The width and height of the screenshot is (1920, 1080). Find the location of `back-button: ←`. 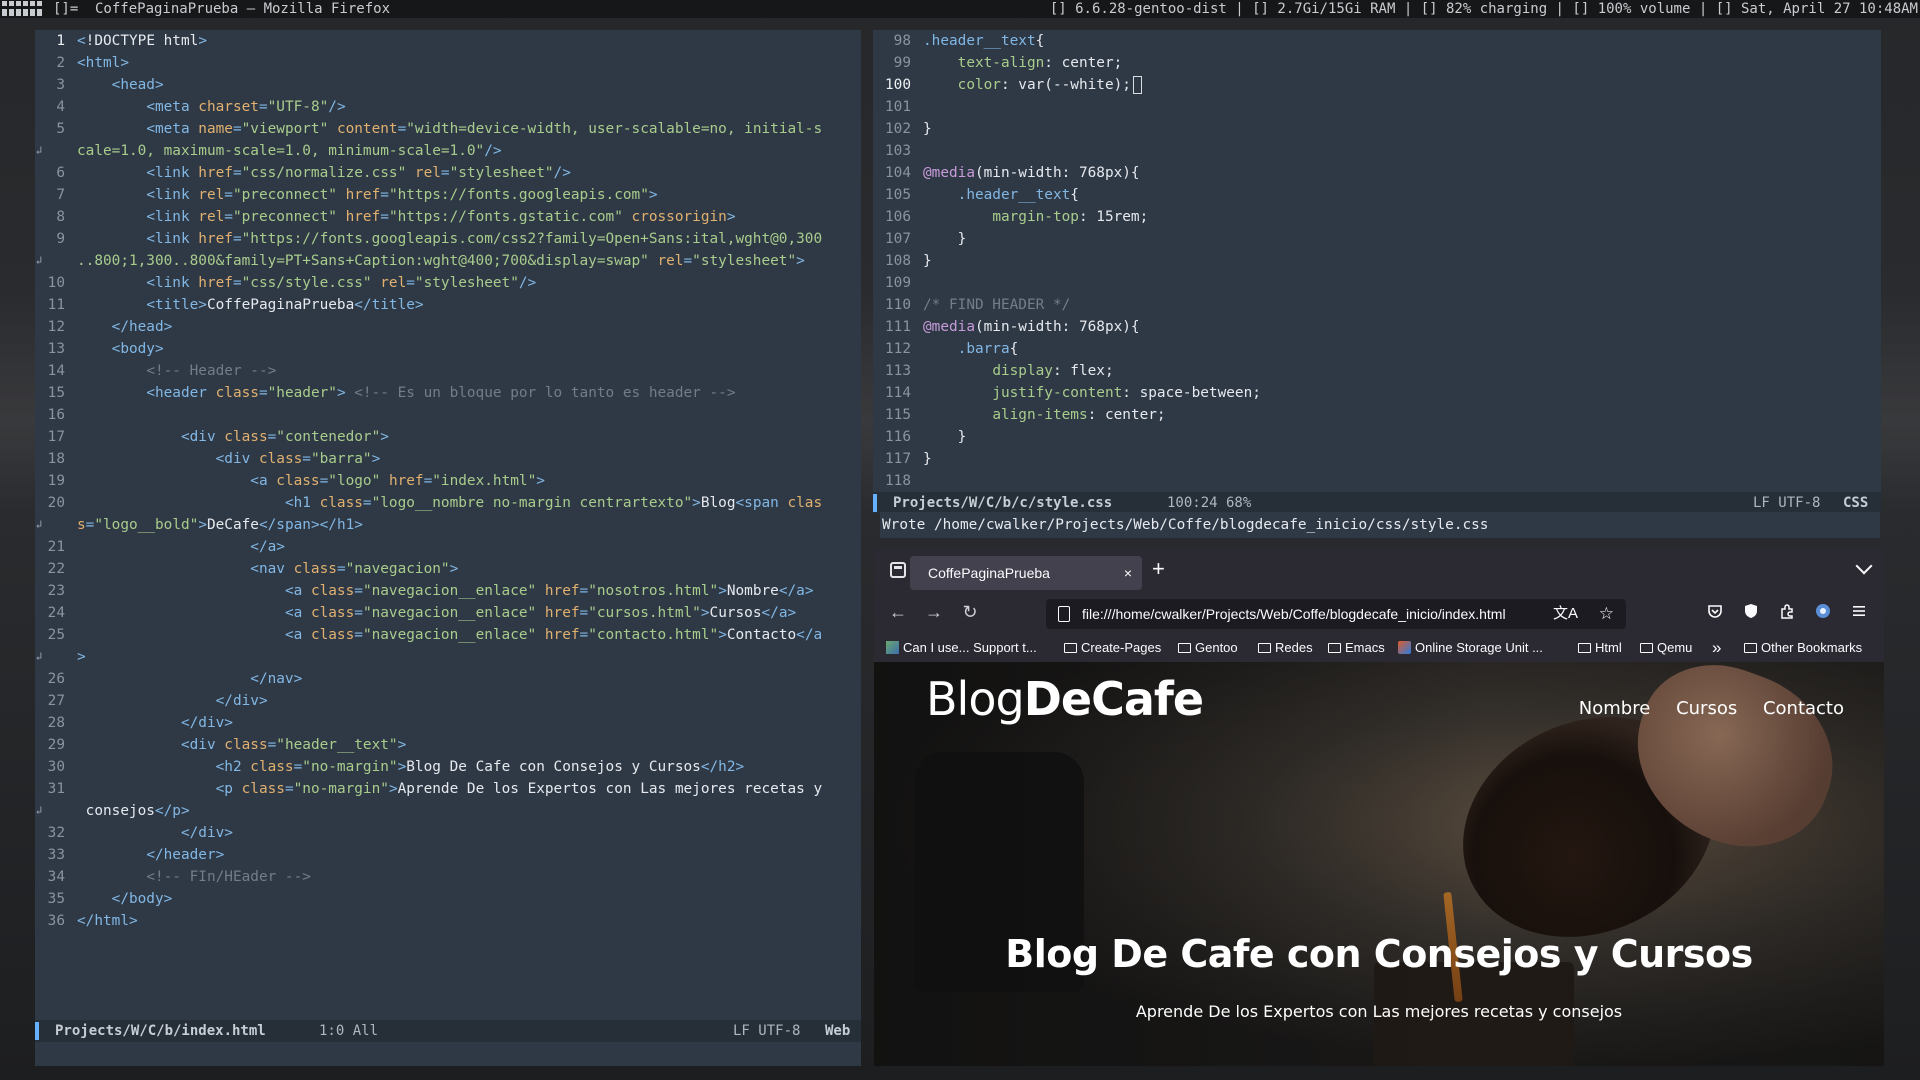

back-button: ← is located at coordinates (898, 612).